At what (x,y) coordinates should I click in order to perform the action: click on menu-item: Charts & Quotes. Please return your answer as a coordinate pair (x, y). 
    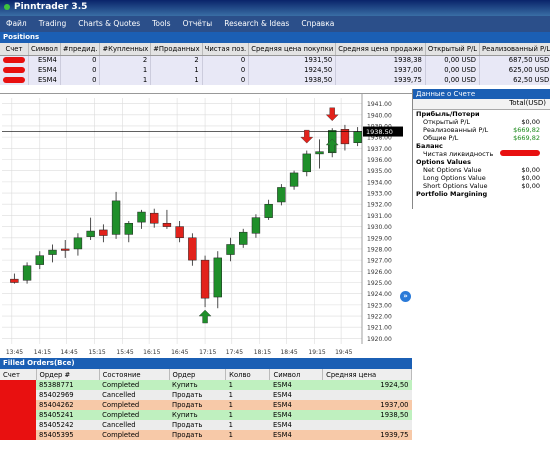
    Looking at the image, I should click on (109, 23).